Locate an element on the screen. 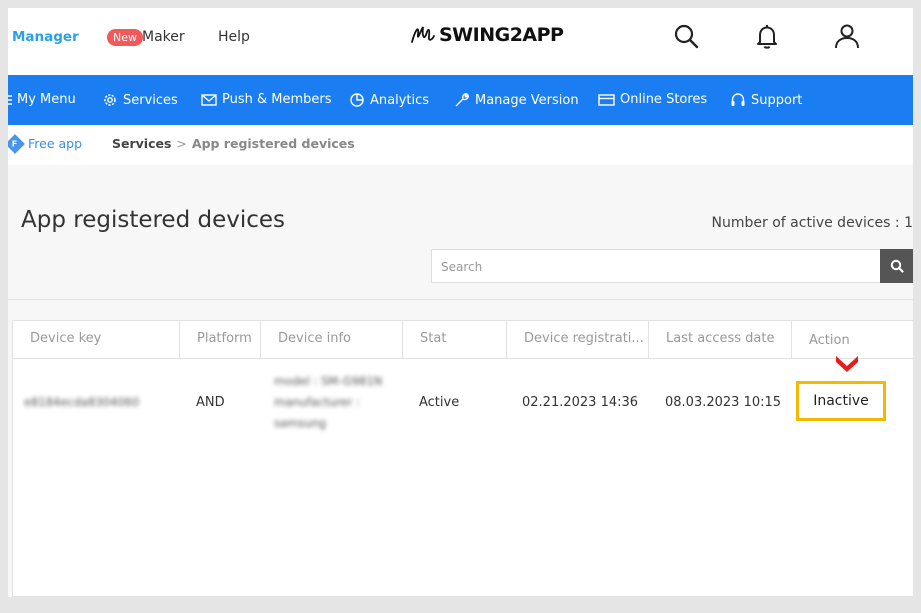 The height and width of the screenshot is (613, 921). gear-icon is located at coordinates (110, 100).